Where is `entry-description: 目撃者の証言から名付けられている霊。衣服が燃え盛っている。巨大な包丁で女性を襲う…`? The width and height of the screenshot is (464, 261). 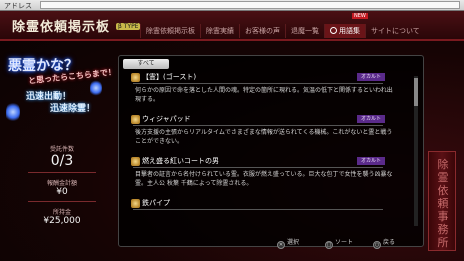 entry-description: 目撃者の証言から名付けられている霊。衣服が燃え盛っている。巨大な包丁で女性を襲う… is located at coordinates (264, 179).